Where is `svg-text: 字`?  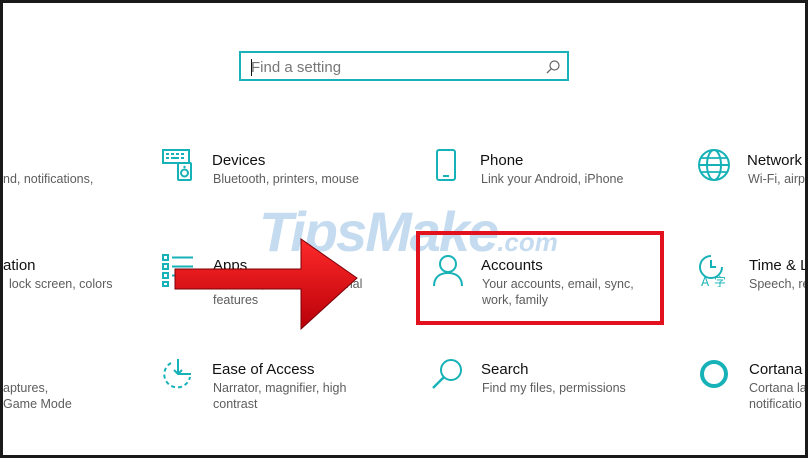
svg-text: 字 is located at coordinates (720, 280).